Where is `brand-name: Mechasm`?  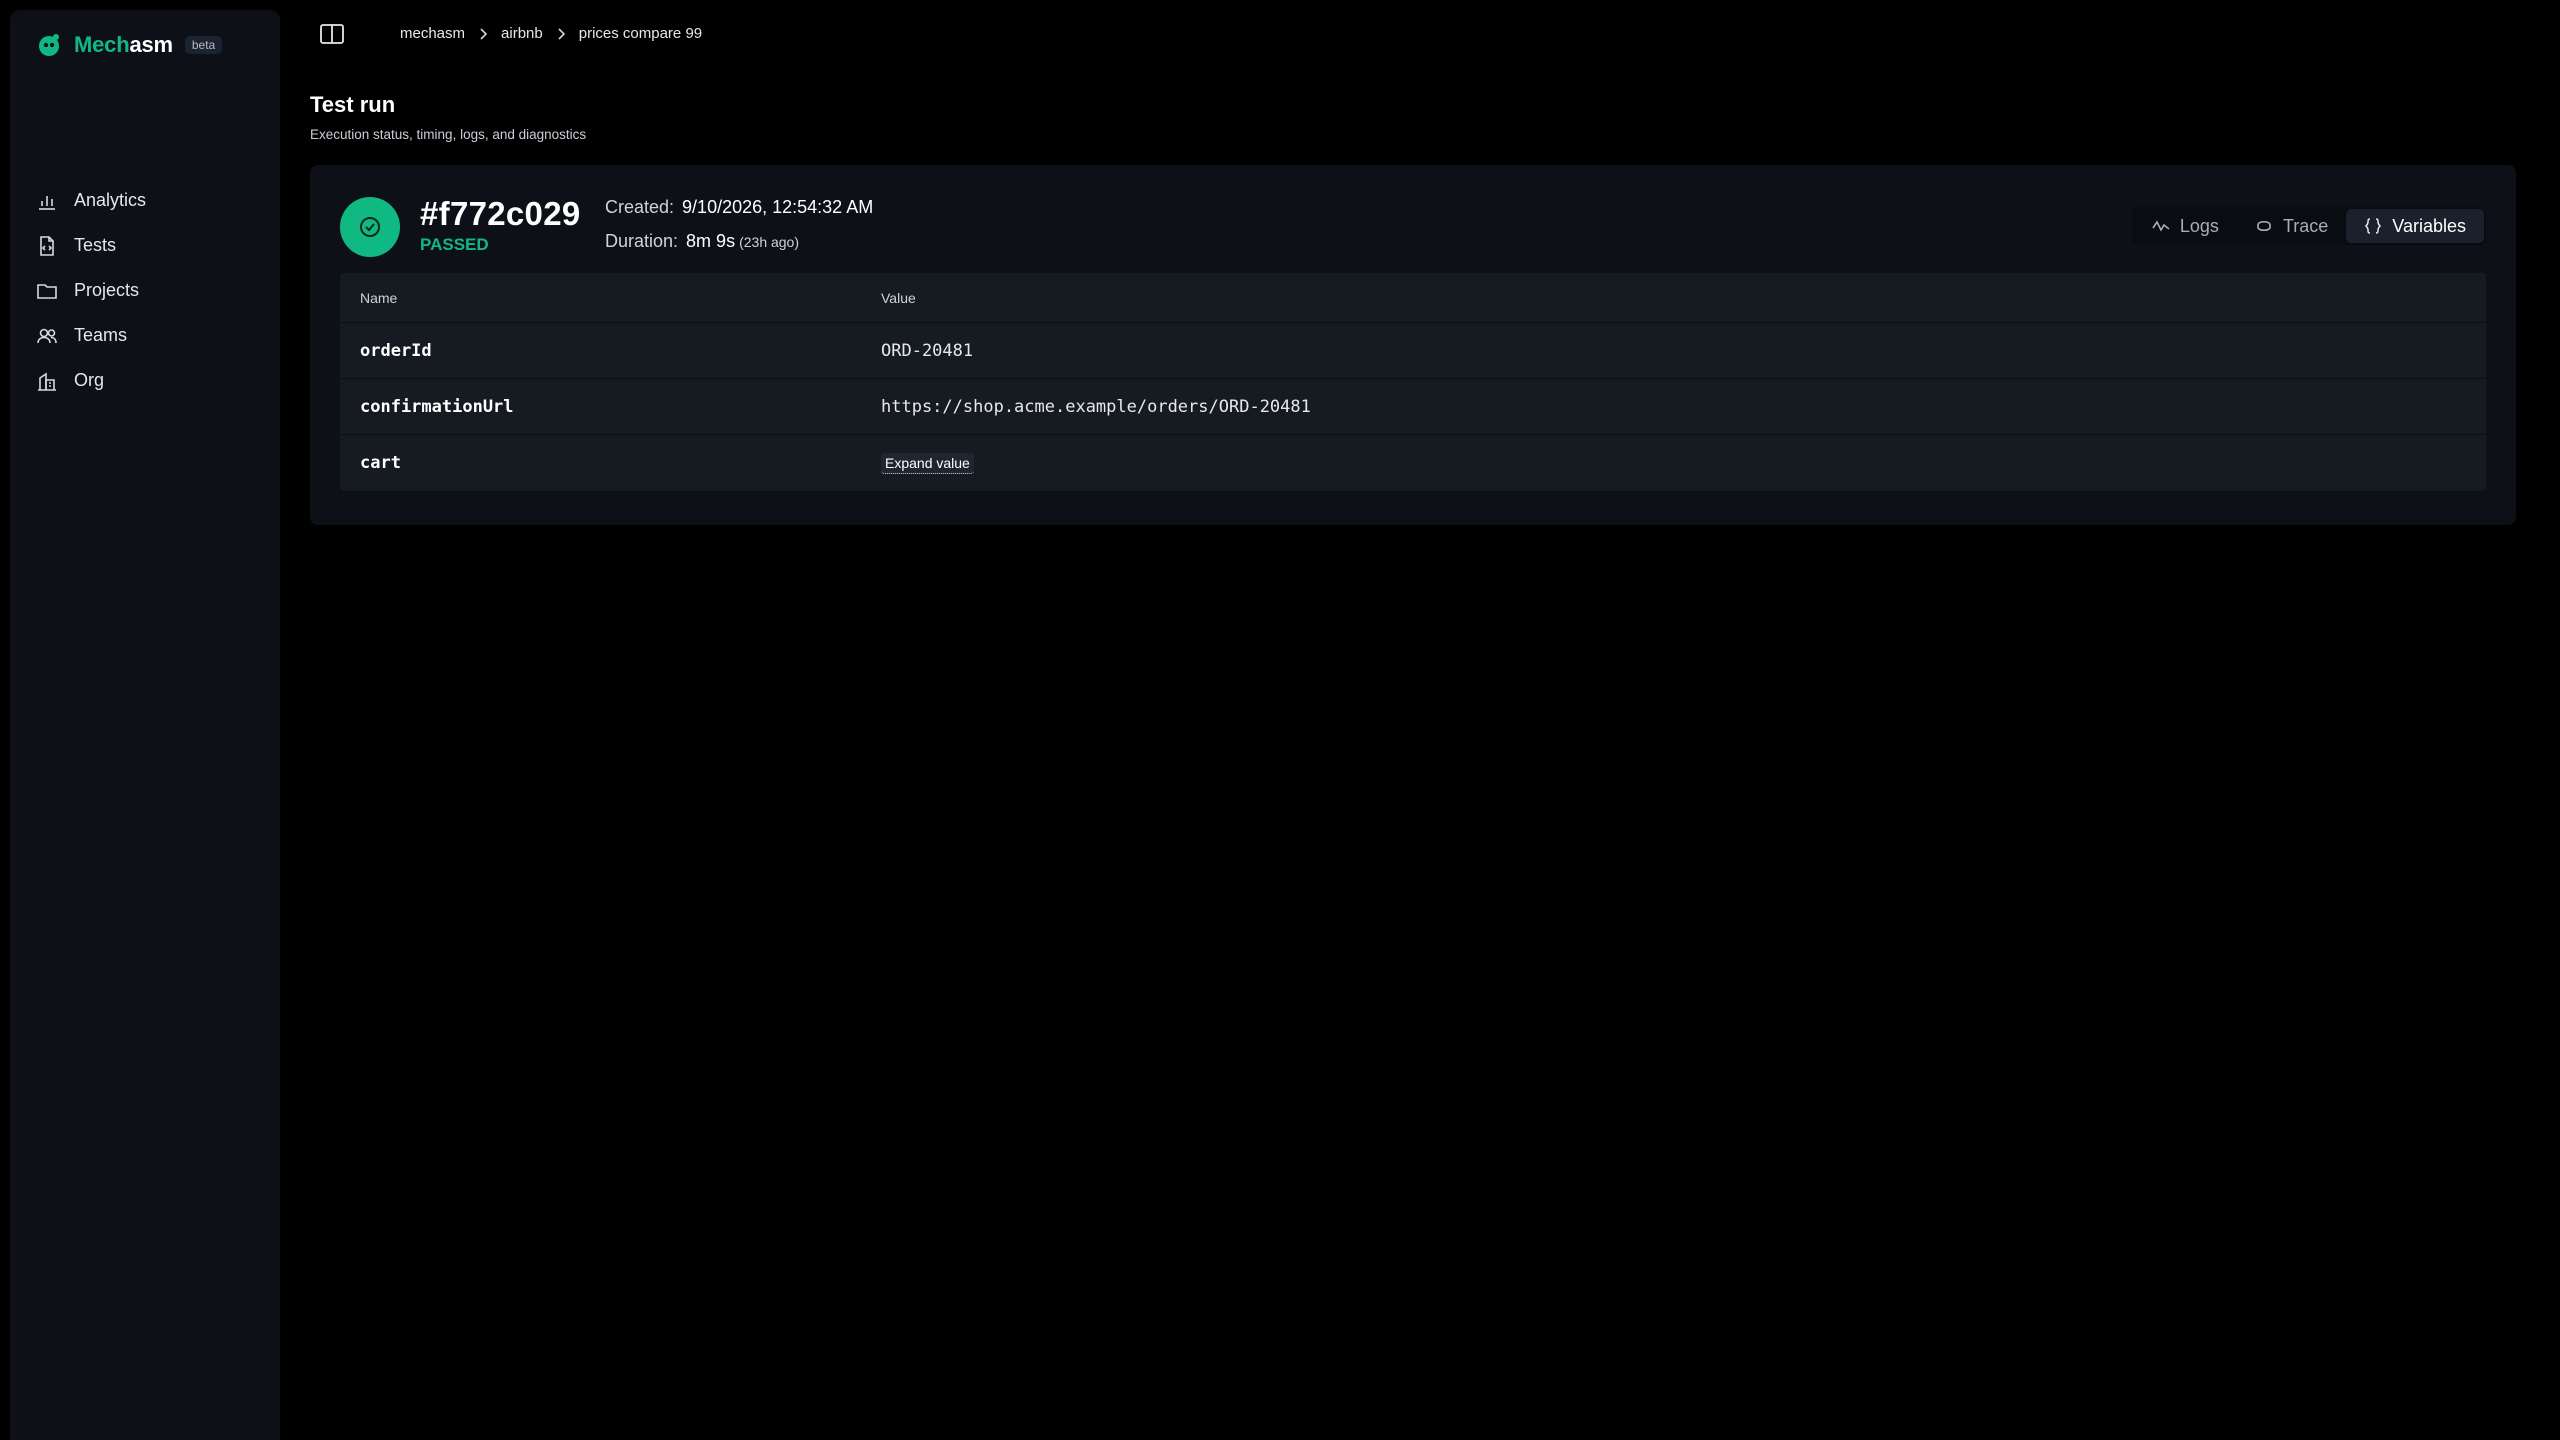 brand-name: Mechasm is located at coordinates (123, 45).